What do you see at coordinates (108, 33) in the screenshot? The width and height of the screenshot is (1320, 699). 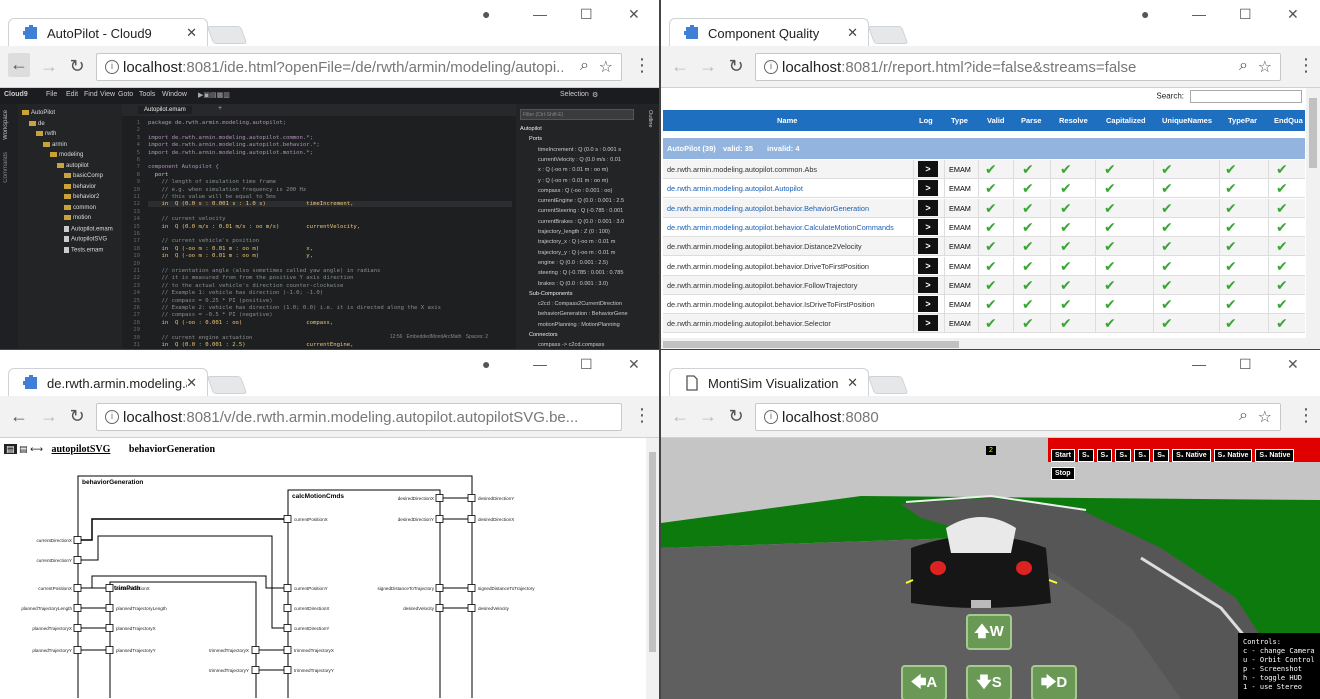 I see `browser-tab: AutoPilot - Cloud9 ✕` at bounding box center [108, 33].